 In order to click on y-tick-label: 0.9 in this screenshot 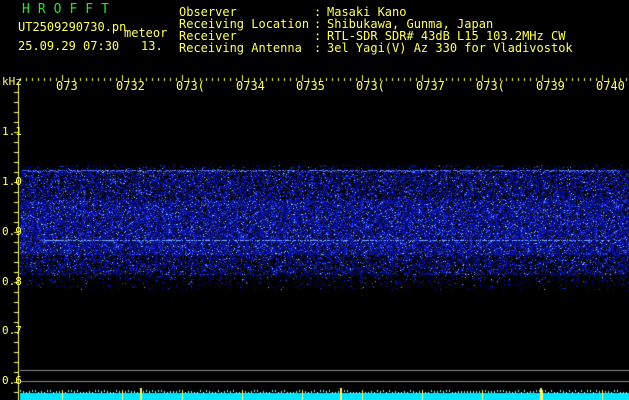, I will do `click(12, 231)`.